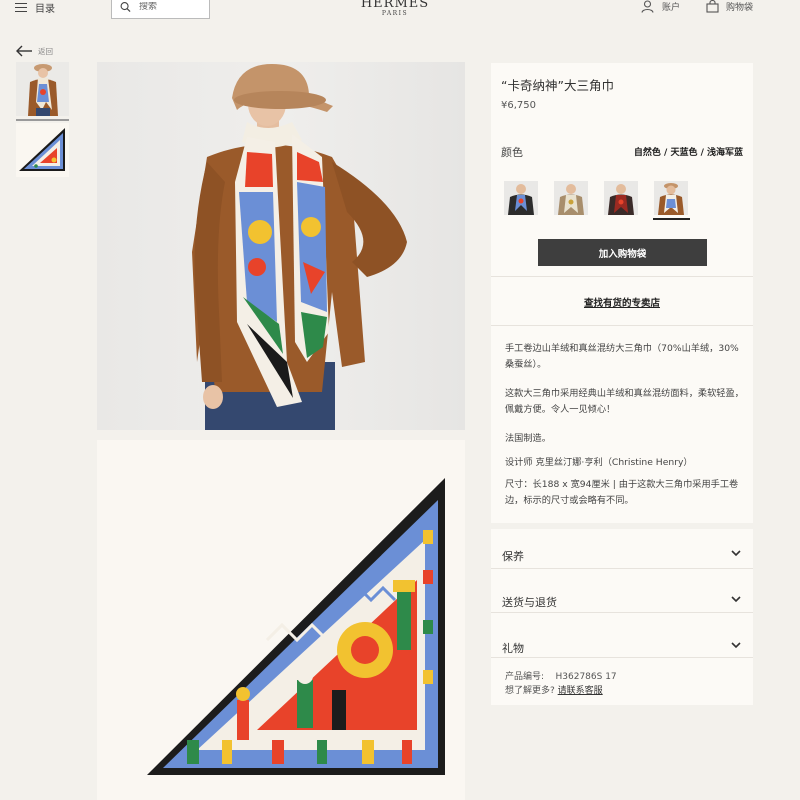  I want to click on contact-row: 想了解更多? 请联系客服, so click(554, 689).